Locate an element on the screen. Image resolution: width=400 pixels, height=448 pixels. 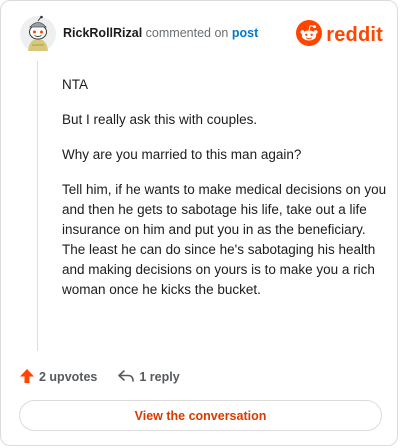
comment-paragraph: Why are you married to this man again? is located at coordinates (182, 154).